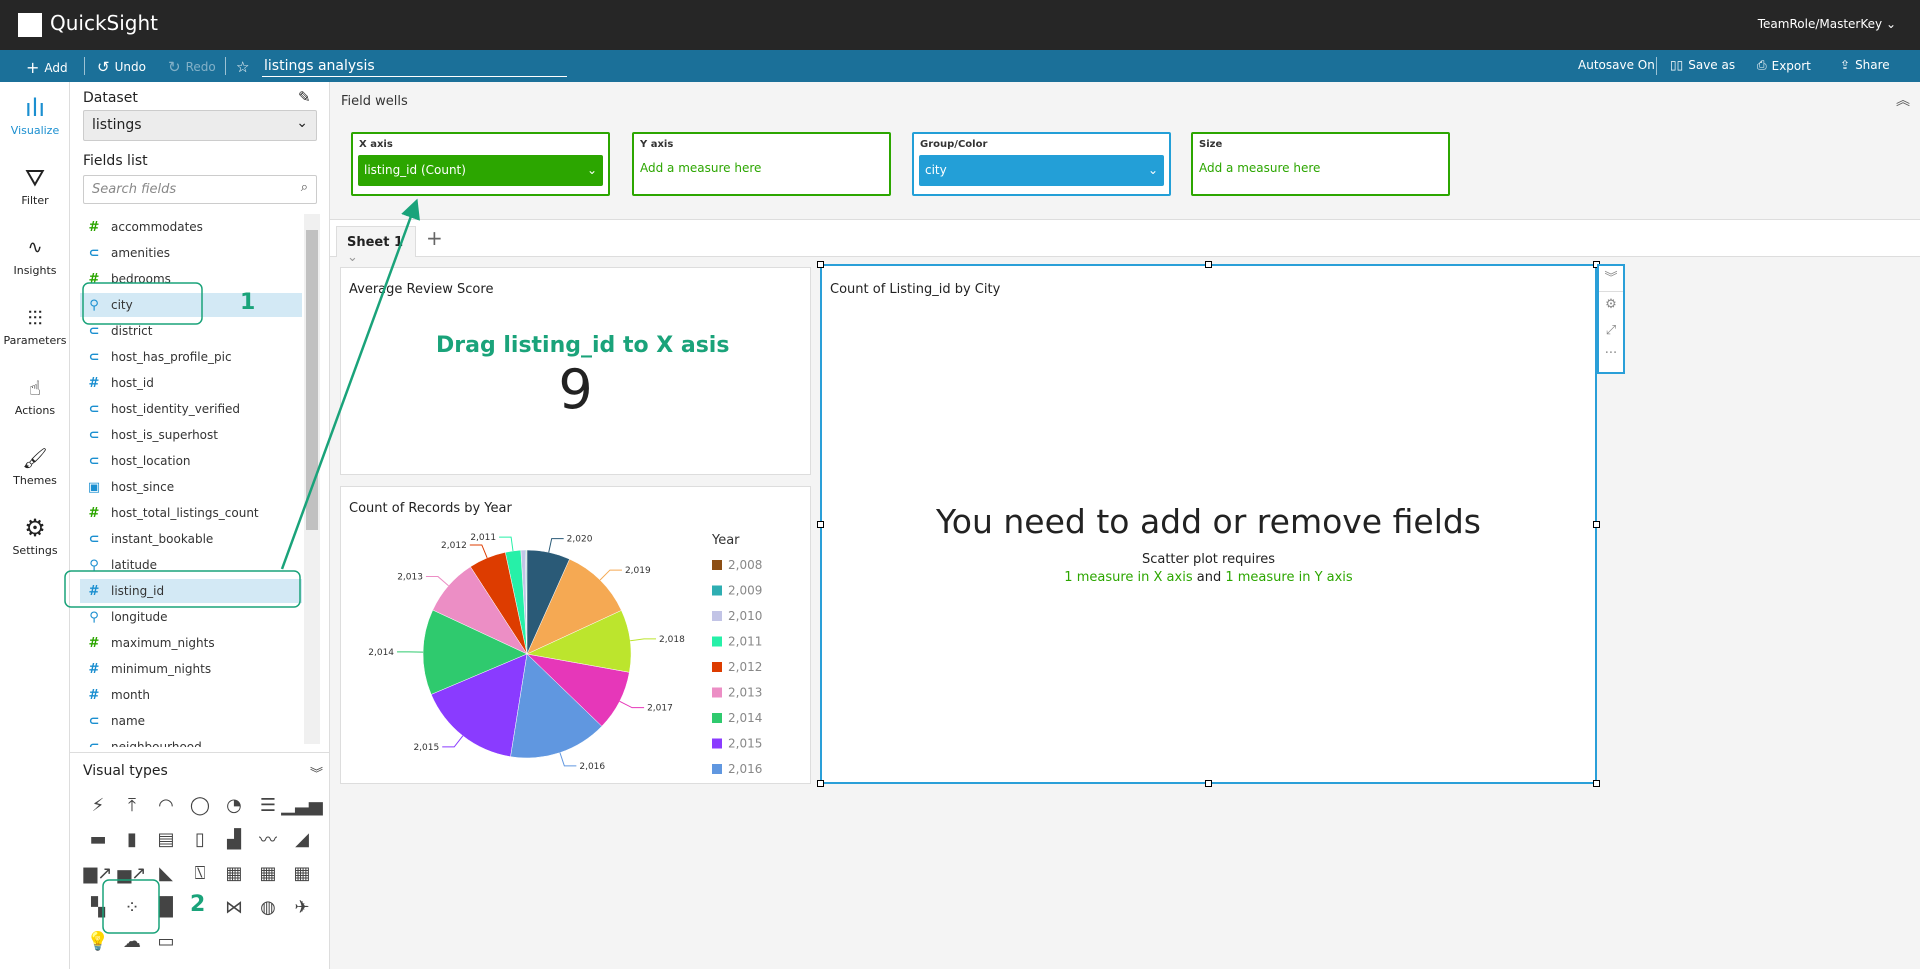 The image size is (1920, 969). Describe the element at coordinates (1611, 305) in the screenshot. I see `gear-icon: ⚙` at that location.